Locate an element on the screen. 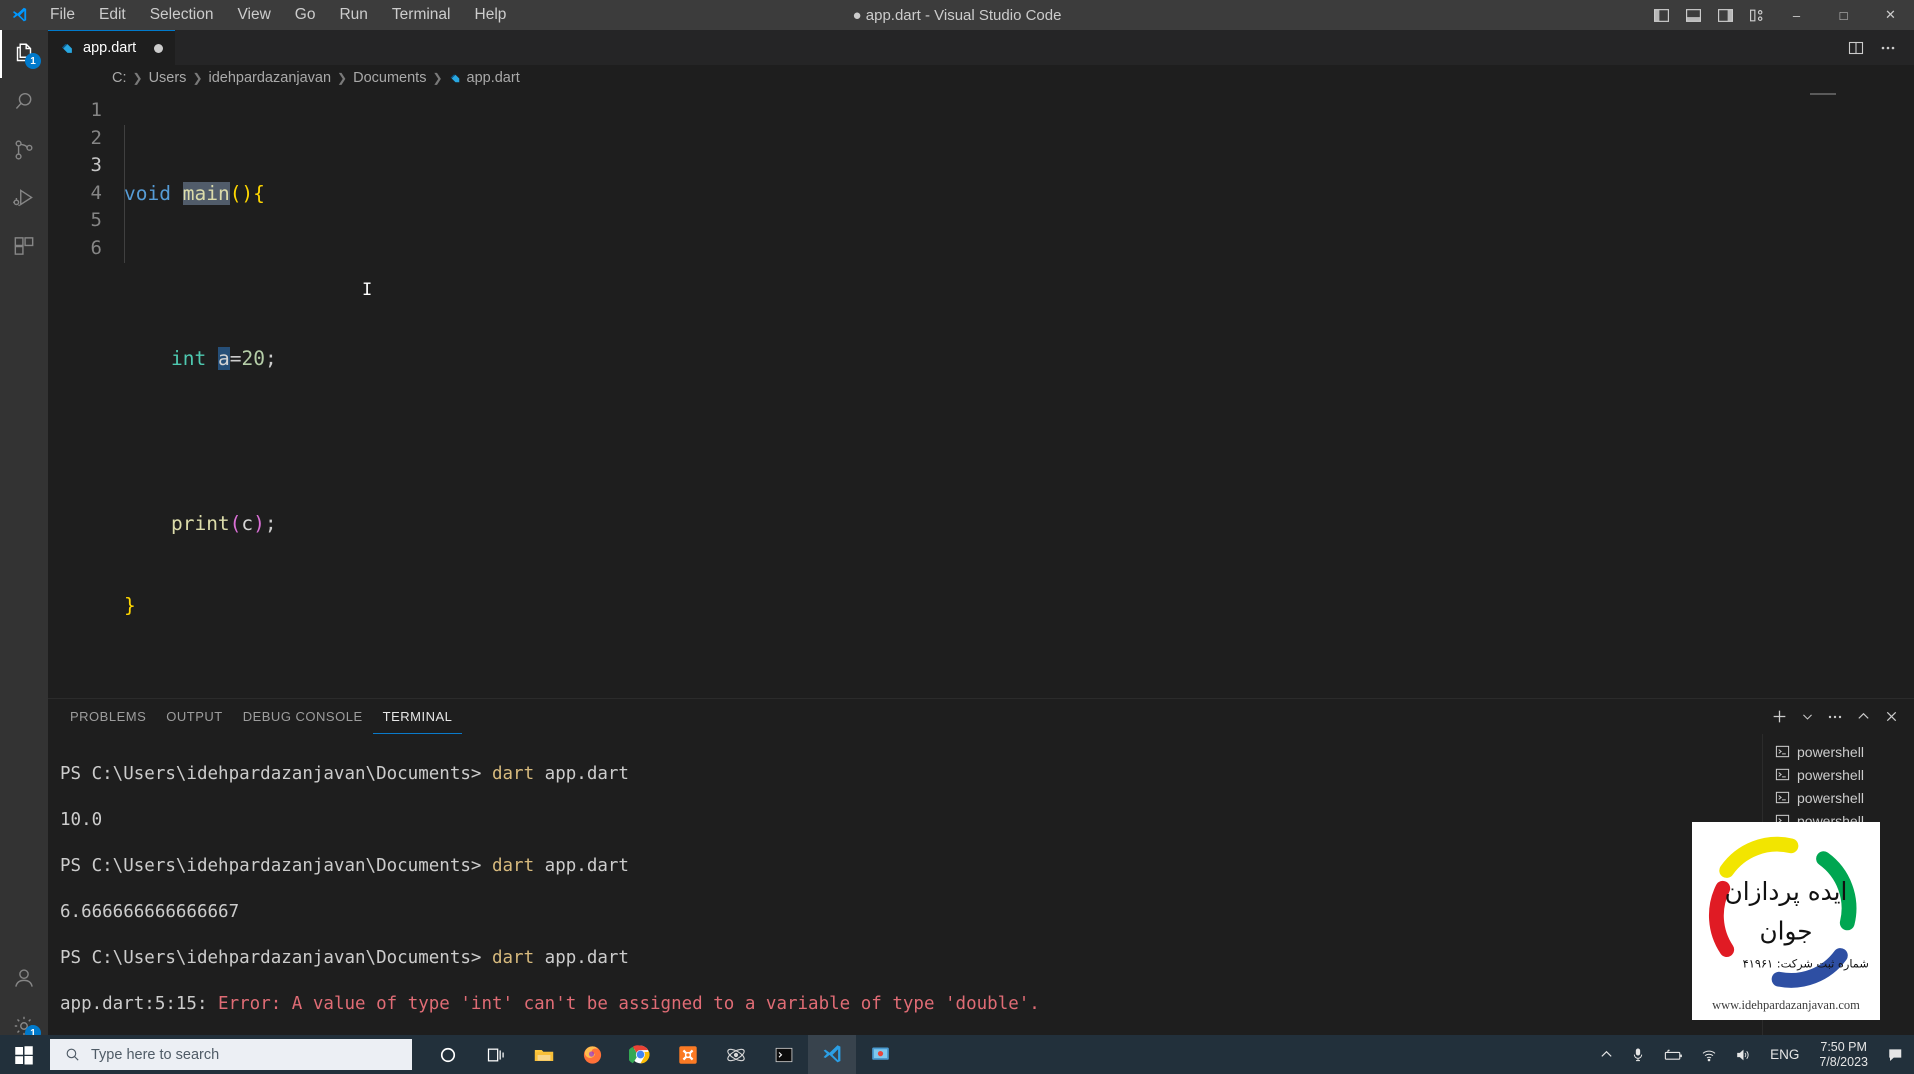 Image resolution: width=1914 pixels, height=1074 pixels. toggle-primary-sidebar-icon is located at coordinates (1661, 15).